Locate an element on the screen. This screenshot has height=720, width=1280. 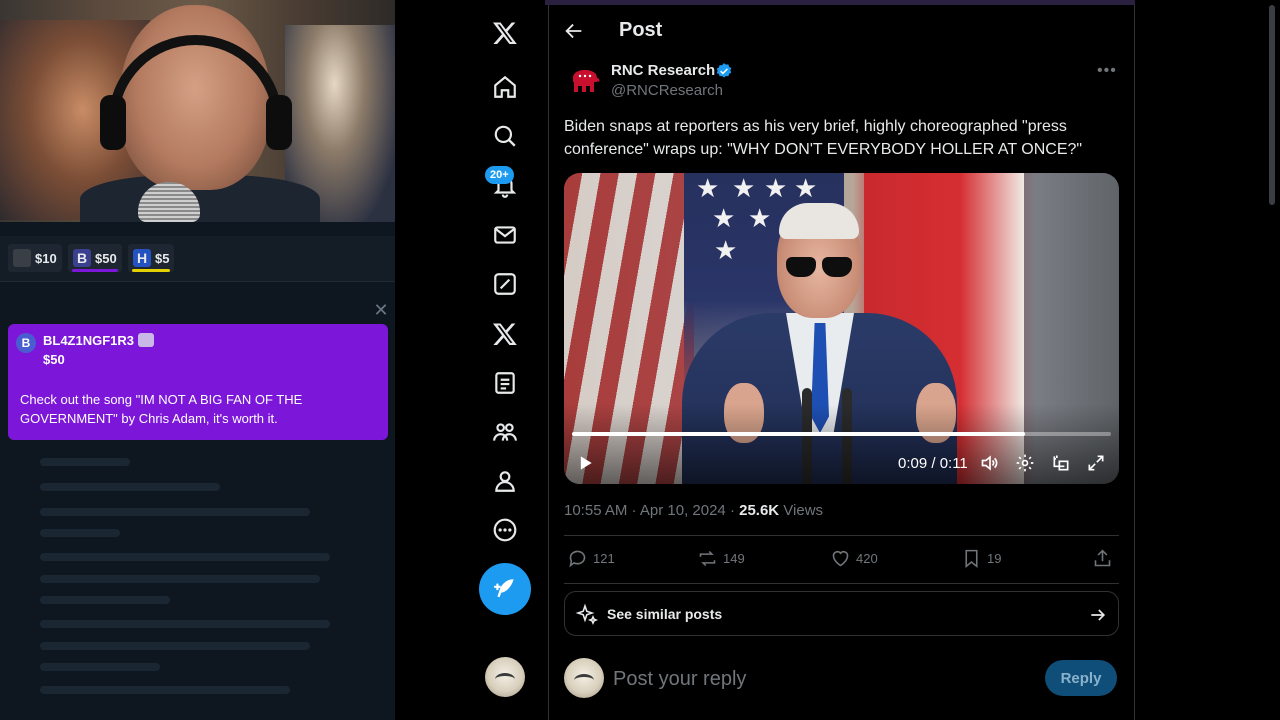
lists-icon is located at coordinates (505, 383).